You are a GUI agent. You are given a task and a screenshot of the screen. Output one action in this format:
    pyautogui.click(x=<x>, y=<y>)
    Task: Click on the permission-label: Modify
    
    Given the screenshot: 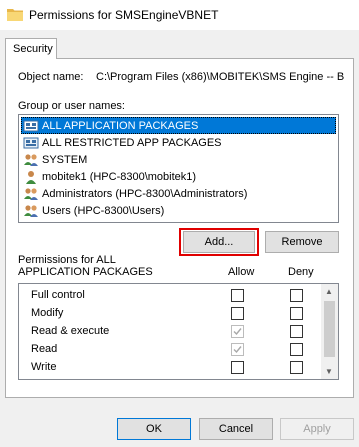 What is the action you would take?
    pyautogui.click(x=47, y=313)
    